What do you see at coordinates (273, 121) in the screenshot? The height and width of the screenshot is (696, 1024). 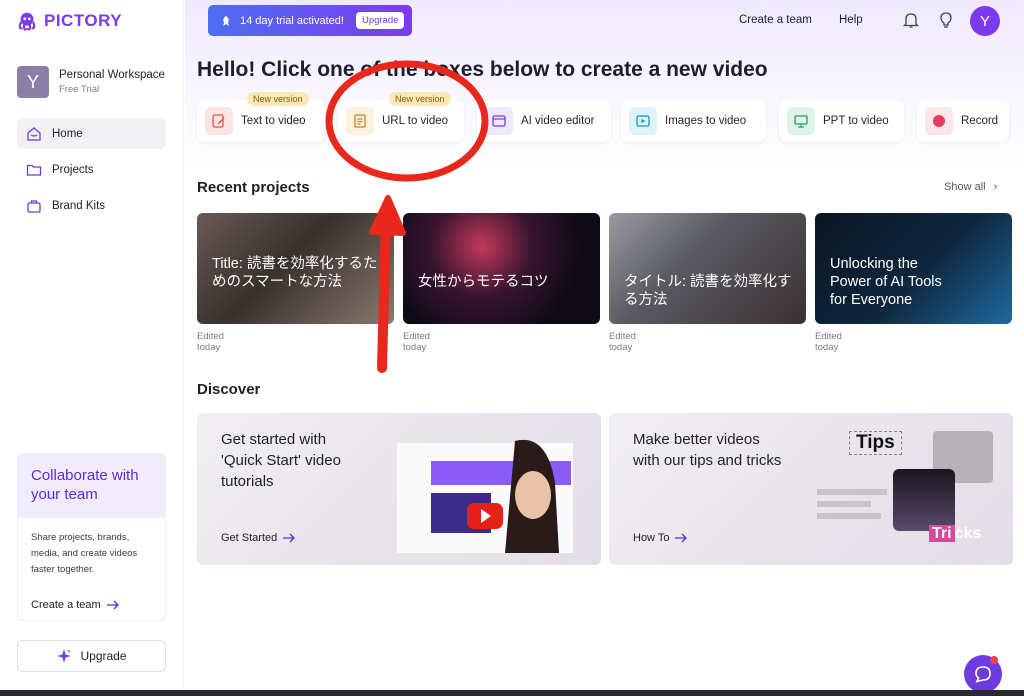 I see `tile-label: Text to video` at bounding box center [273, 121].